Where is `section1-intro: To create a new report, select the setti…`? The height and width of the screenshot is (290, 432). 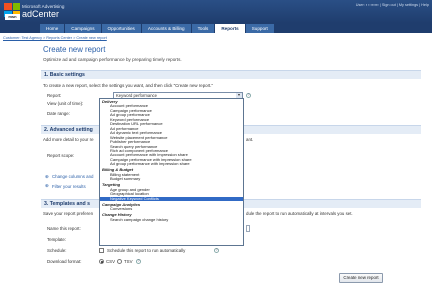 section1-intro: To create a new report, select the setti… is located at coordinates (128, 85).